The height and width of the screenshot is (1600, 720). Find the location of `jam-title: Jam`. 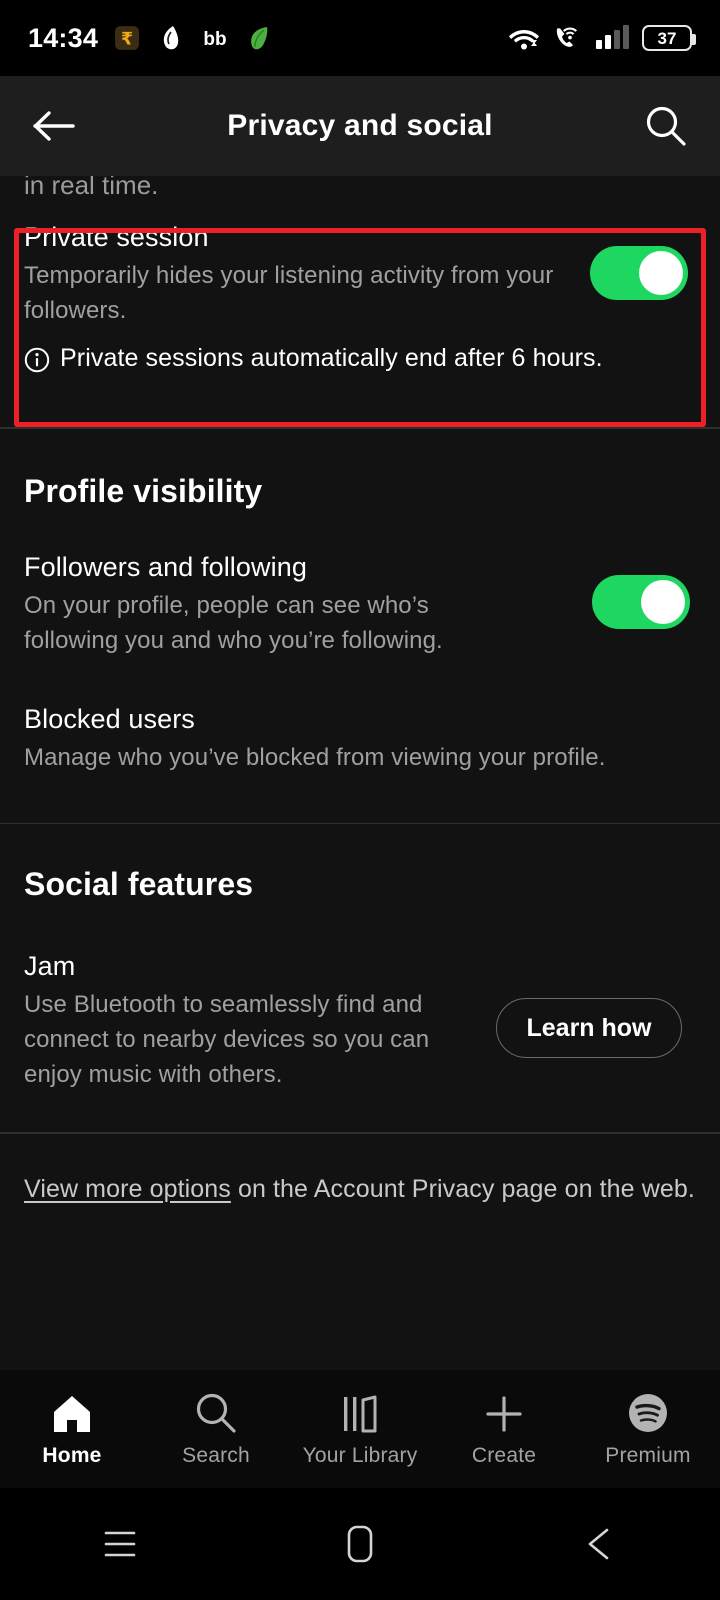

jam-title: Jam is located at coordinates (50, 966).